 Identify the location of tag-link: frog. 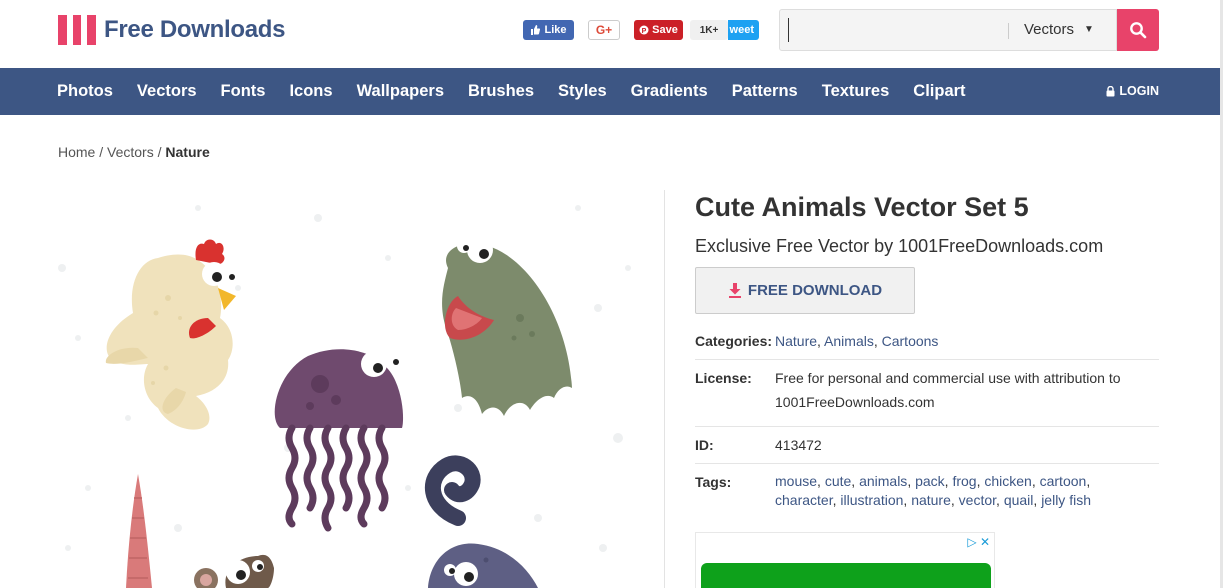
(964, 481).